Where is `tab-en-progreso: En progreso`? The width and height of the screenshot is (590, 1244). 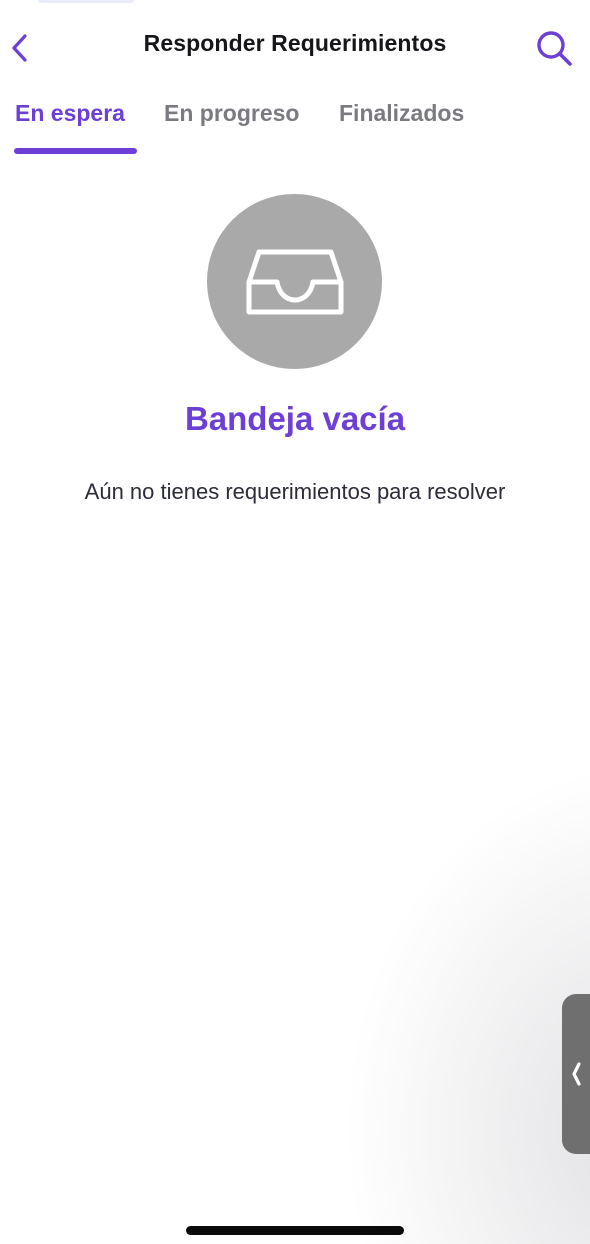 tab-en-progreso: En progreso is located at coordinates (231, 113).